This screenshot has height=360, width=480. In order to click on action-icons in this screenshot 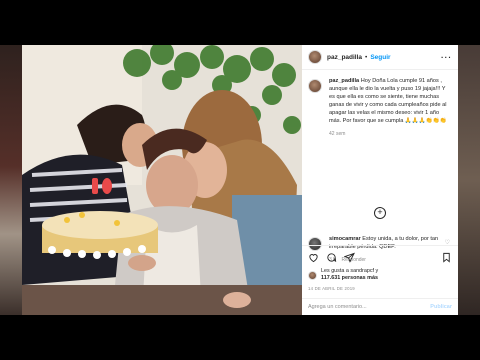, I will do `click(380, 257)`.